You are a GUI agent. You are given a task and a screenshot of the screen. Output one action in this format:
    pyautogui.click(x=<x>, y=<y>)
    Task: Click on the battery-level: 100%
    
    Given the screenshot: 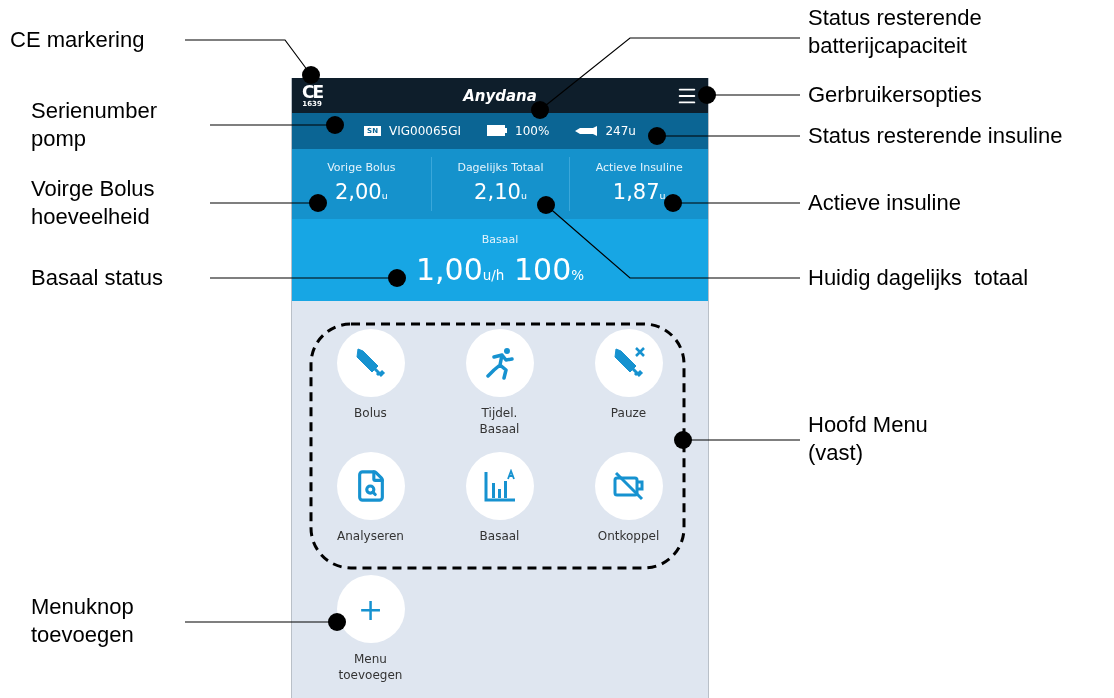 What is the action you would take?
    pyautogui.click(x=532, y=130)
    